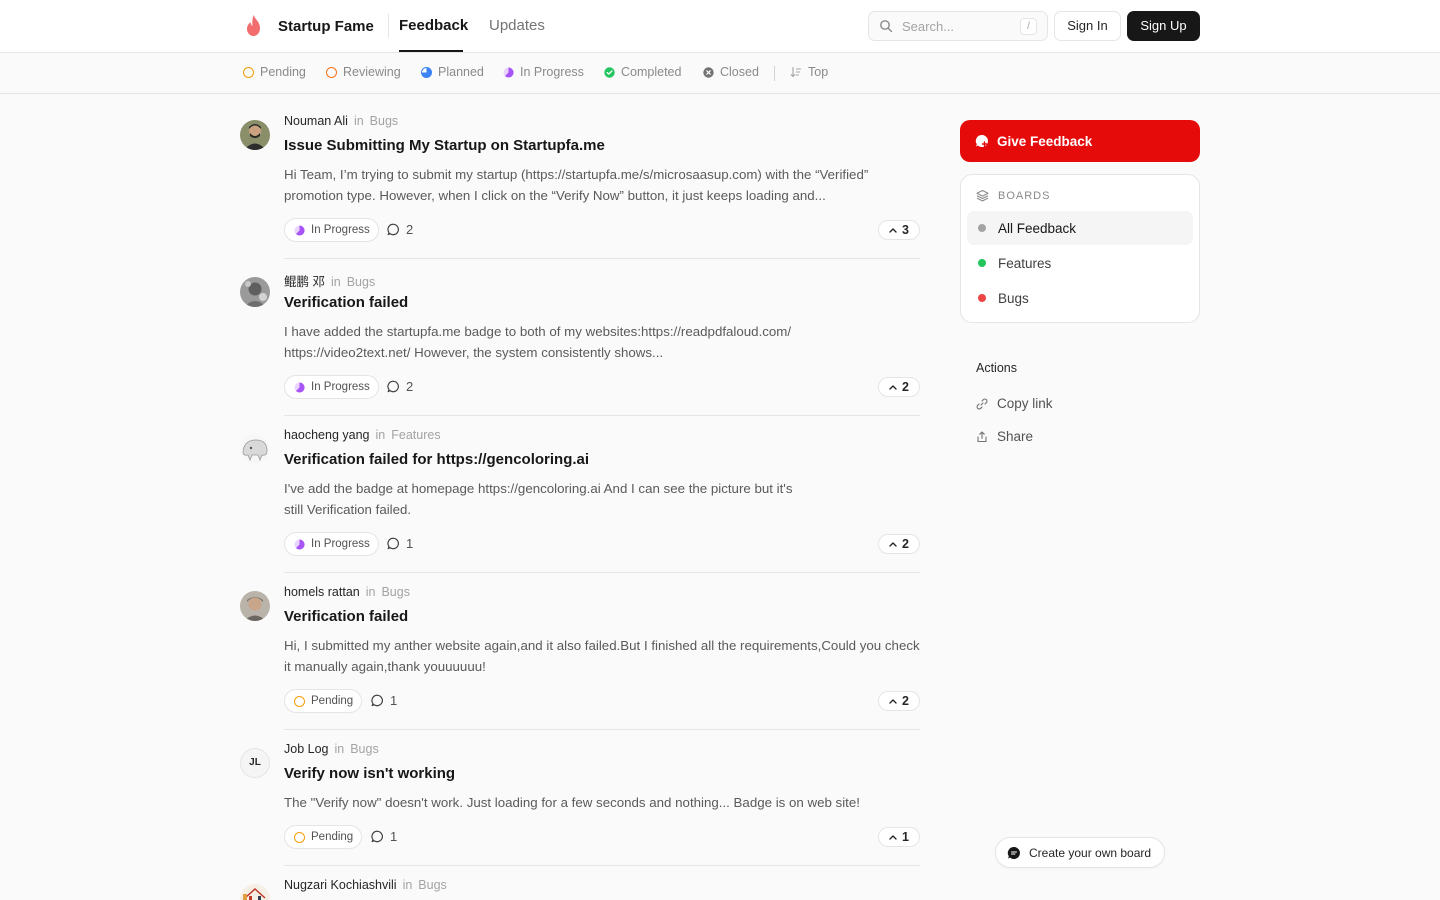  Describe the element at coordinates (1080, 298) in the screenshot. I see `board-item-bugs: Bugs` at that location.